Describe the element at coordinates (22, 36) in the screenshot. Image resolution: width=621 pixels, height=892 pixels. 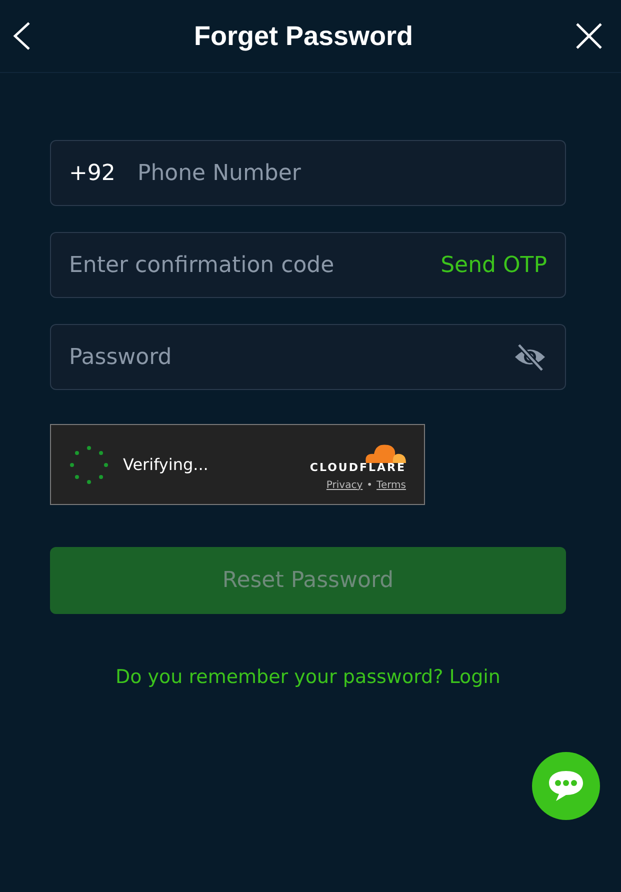
I see `back-icon` at that location.